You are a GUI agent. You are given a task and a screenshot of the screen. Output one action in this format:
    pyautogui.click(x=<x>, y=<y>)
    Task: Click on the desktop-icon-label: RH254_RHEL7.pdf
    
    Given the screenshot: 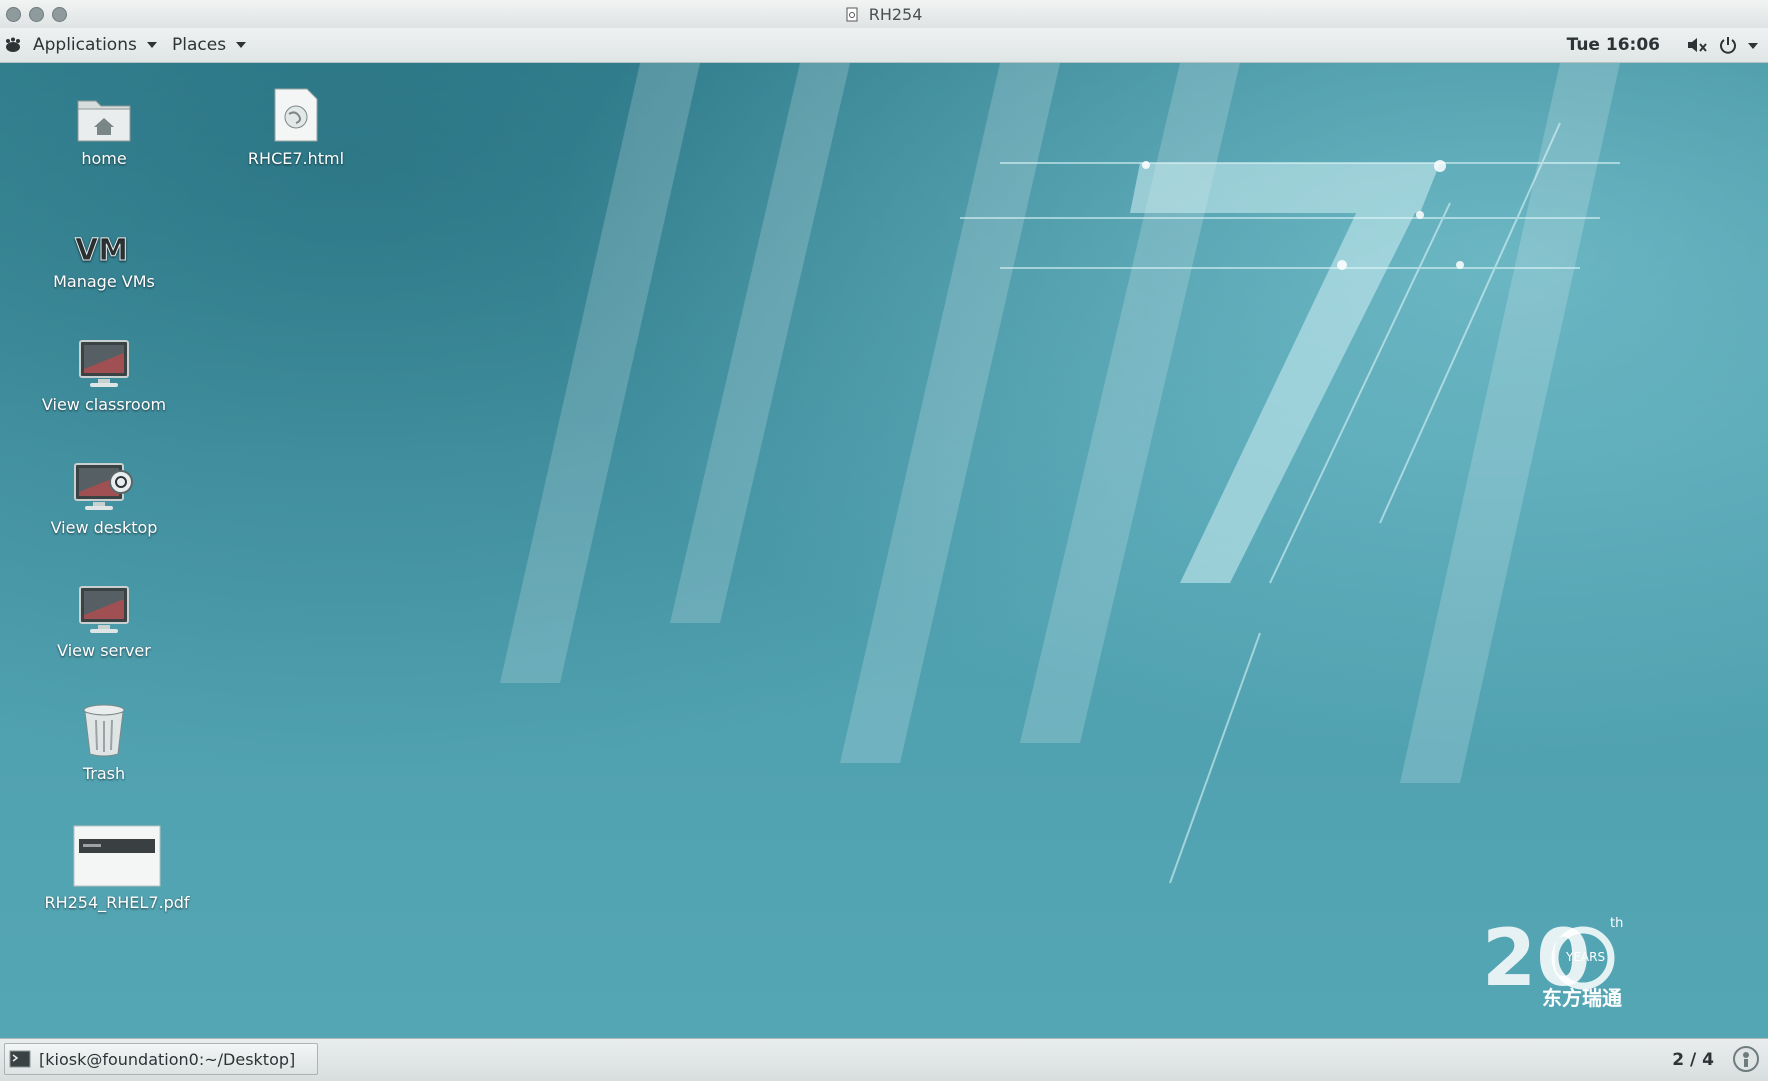 What is the action you would take?
    pyautogui.click(x=117, y=902)
    